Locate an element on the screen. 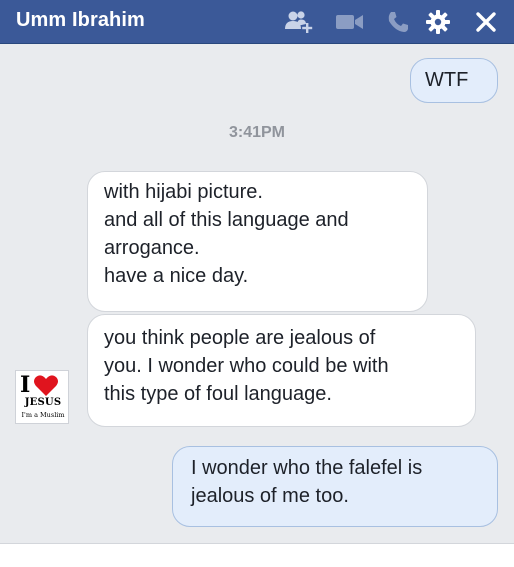 This screenshot has width=514, height=567. message-line: I wonder who the falefel is is located at coordinates (307, 468).